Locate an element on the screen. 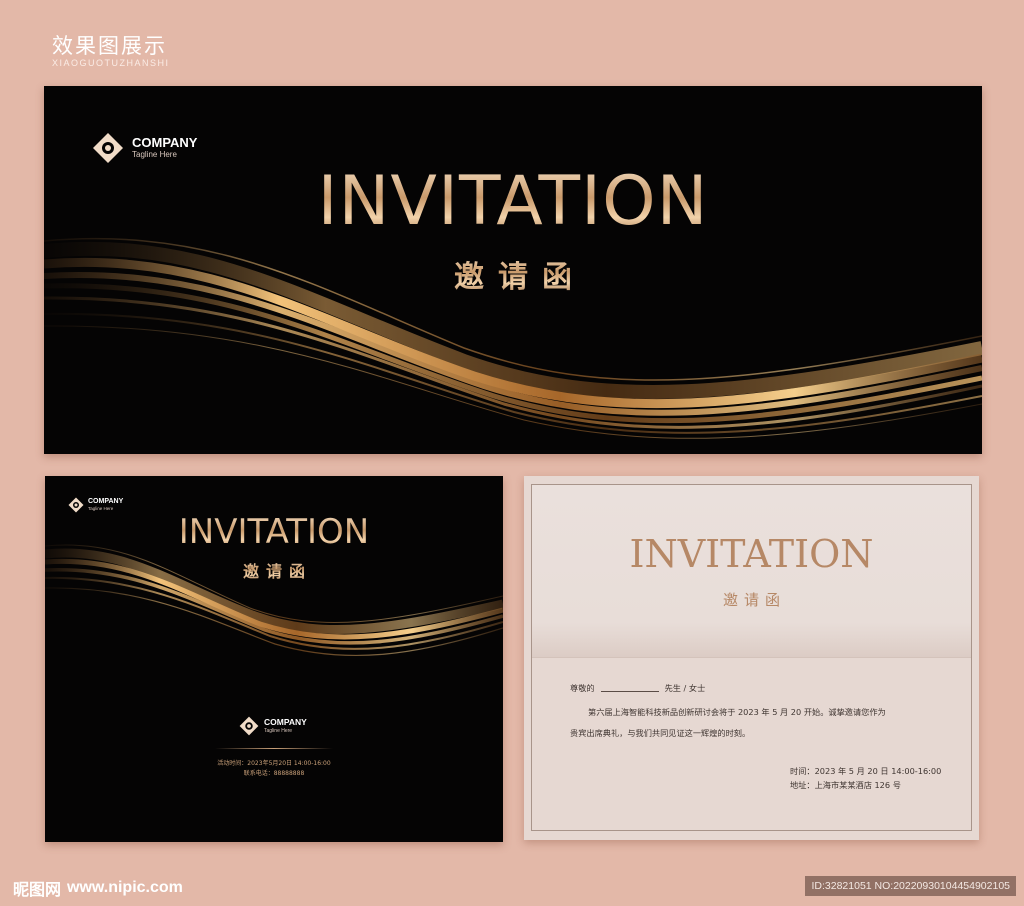 This screenshot has height=906, width=1024. salutation: 尊敬的 先生 / 女士 is located at coordinates (637, 688).